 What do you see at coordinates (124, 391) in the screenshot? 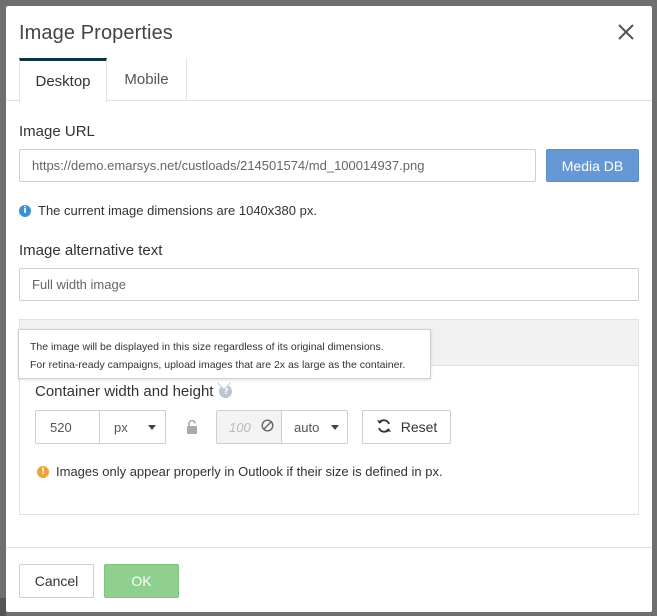
I see `container-size-label-text: Container width and height` at bounding box center [124, 391].